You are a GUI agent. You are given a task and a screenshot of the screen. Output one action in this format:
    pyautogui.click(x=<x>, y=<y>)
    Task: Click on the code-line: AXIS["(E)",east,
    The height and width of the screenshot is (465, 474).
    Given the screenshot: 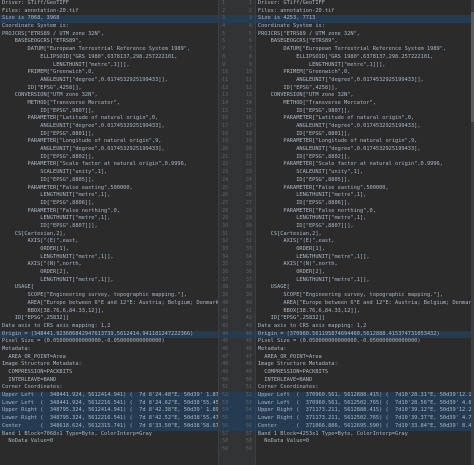 What is the action you would take?
    pyautogui.click(x=365, y=242)
    